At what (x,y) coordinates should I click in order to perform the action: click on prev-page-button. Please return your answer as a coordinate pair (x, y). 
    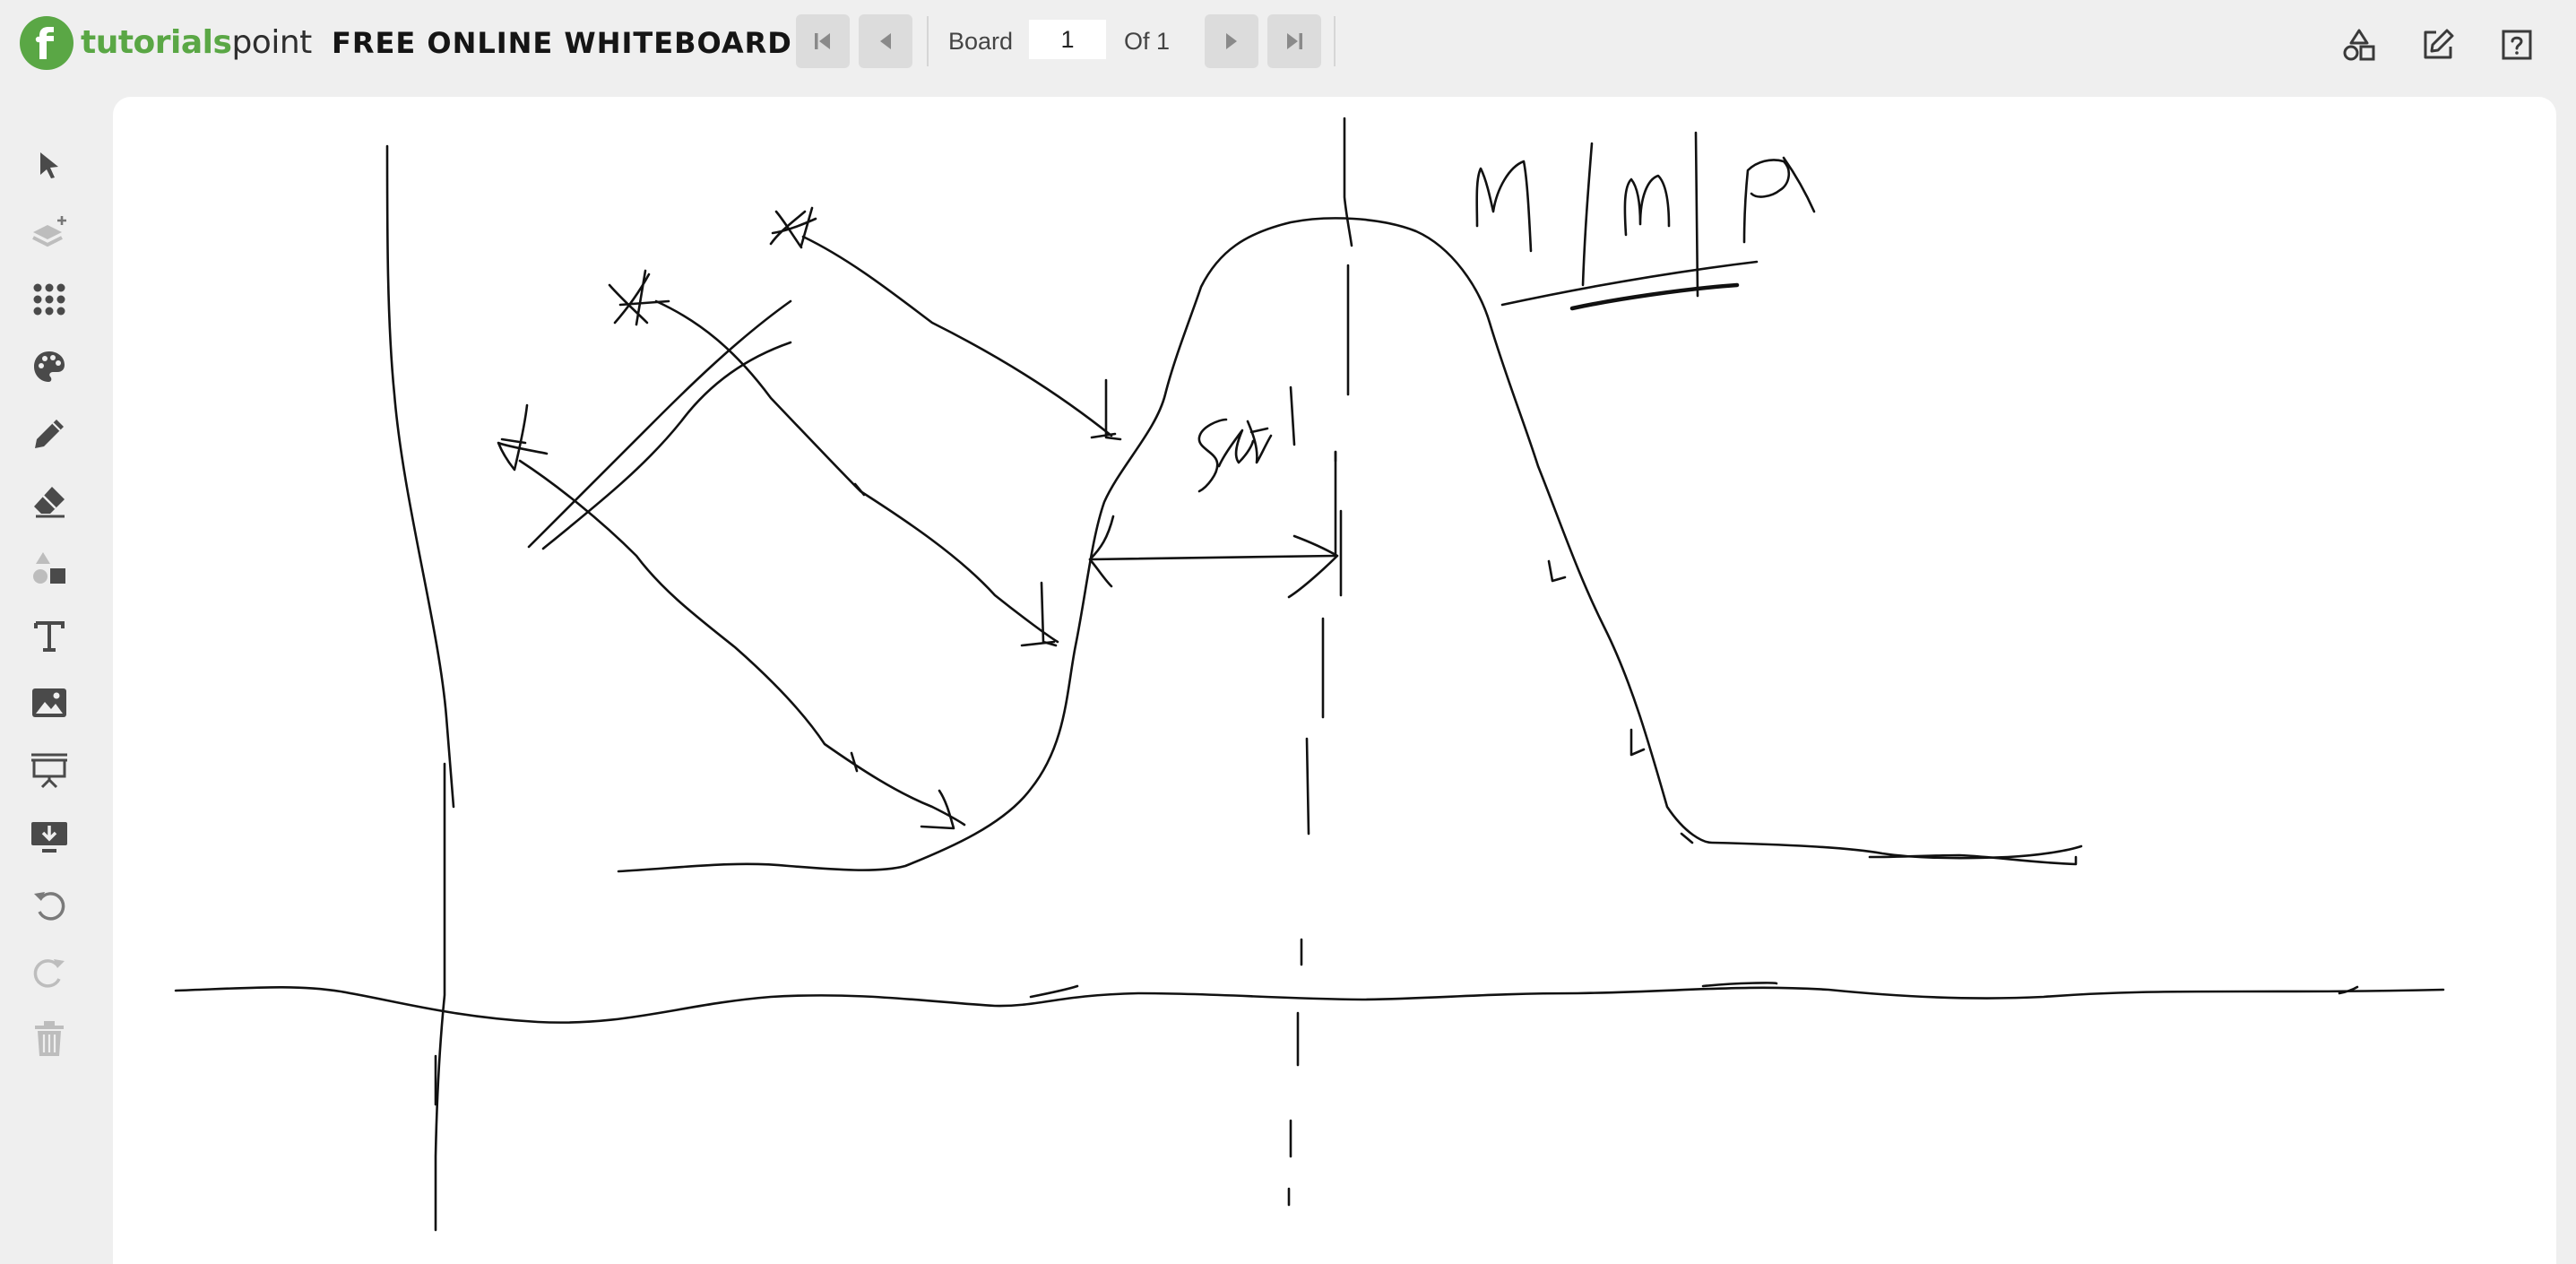
    Looking at the image, I should click on (885, 41).